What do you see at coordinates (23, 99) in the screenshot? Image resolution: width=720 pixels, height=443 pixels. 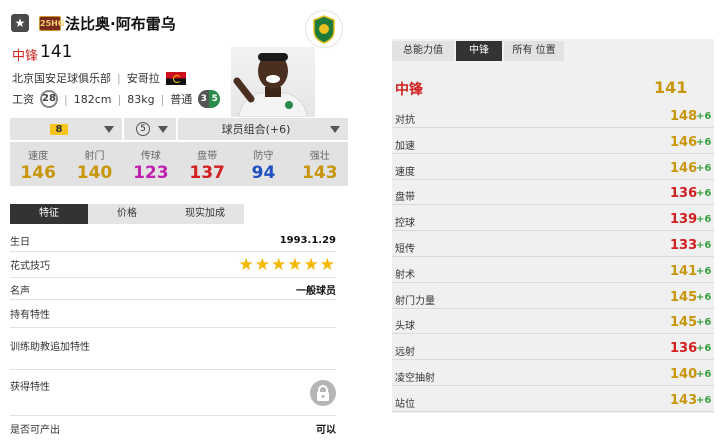 I see `salary-label: 工资` at bounding box center [23, 99].